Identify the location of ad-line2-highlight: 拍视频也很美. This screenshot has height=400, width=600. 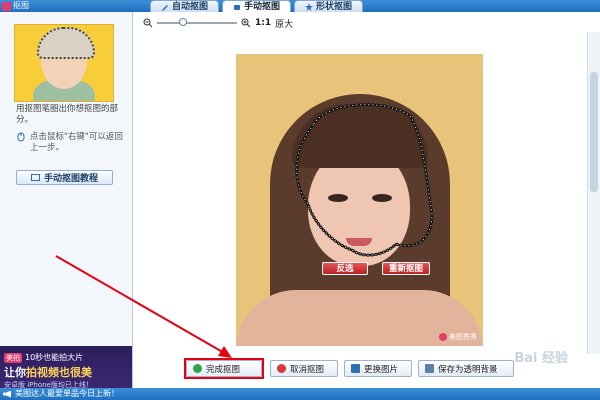
(59, 372).